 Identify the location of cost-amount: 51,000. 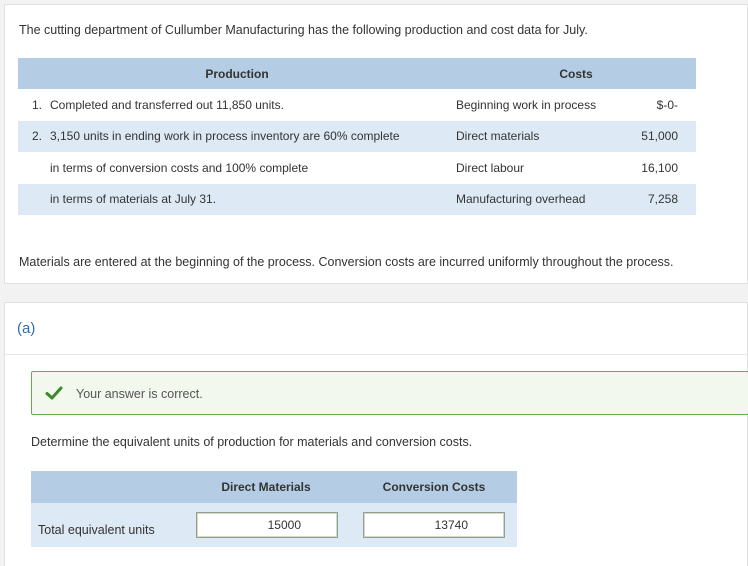
(666, 136).